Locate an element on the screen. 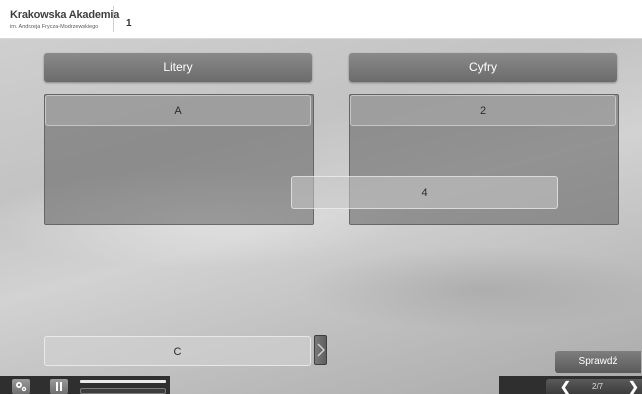  page-number: 1 is located at coordinates (129, 23).